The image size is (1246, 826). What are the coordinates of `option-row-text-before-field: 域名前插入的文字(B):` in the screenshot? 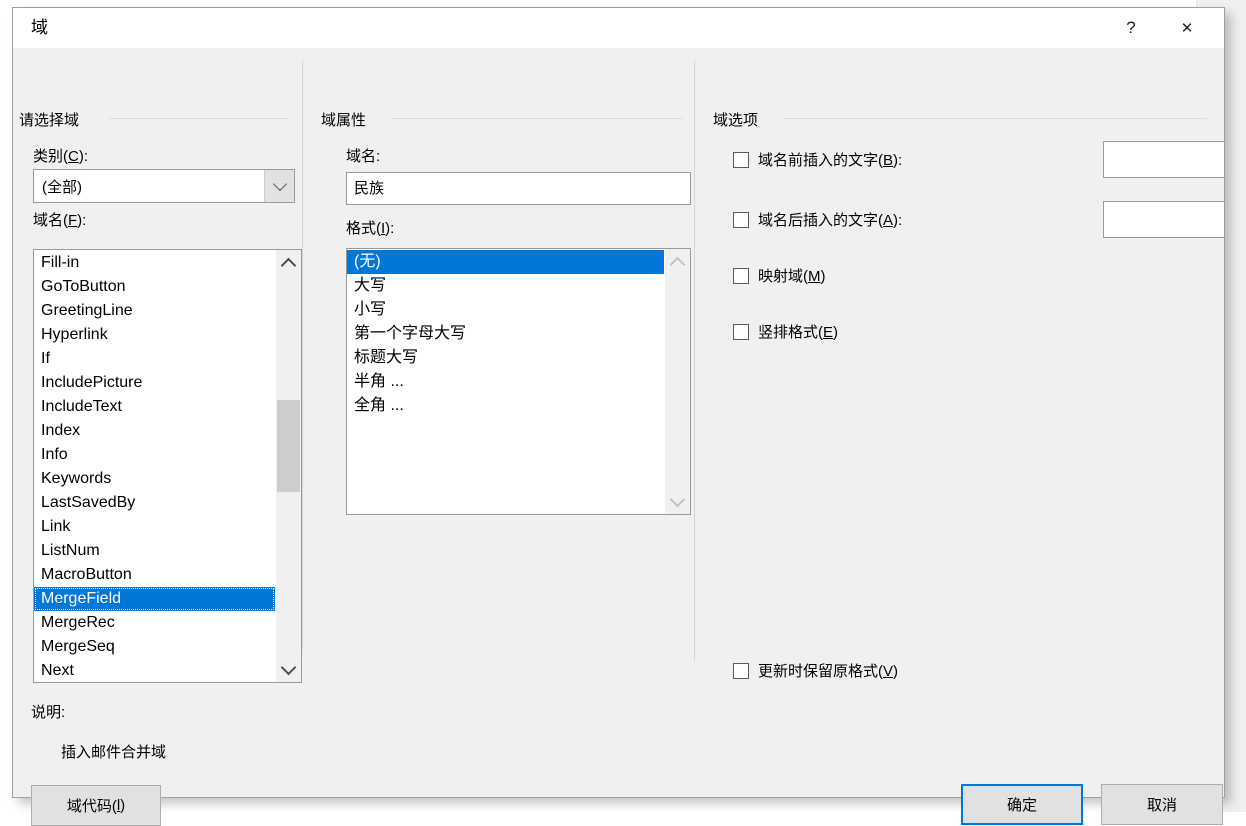 It's located at (817, 159).